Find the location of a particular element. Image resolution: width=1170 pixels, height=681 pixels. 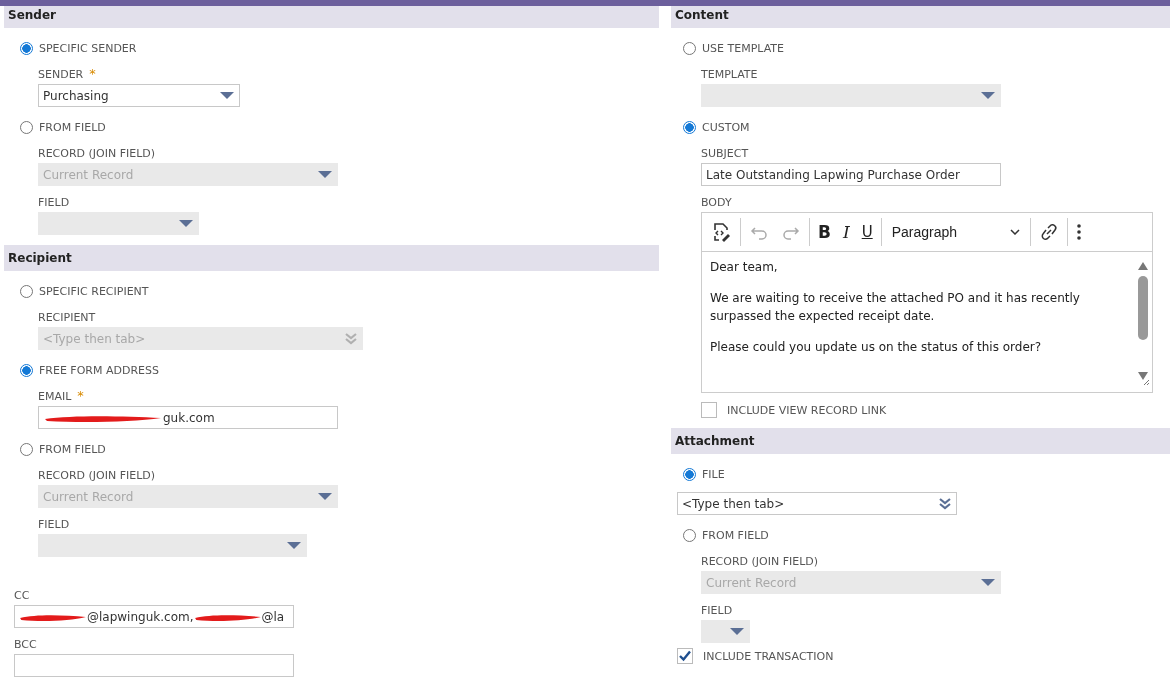

bold-button: B is located at coordinates (824, 232).